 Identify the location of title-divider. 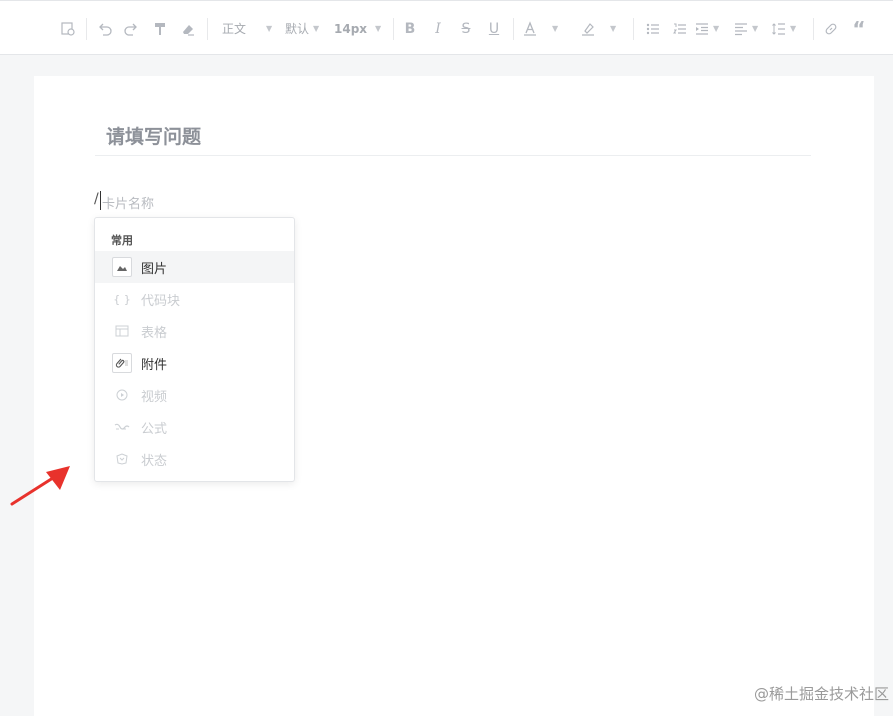
(453, 155).